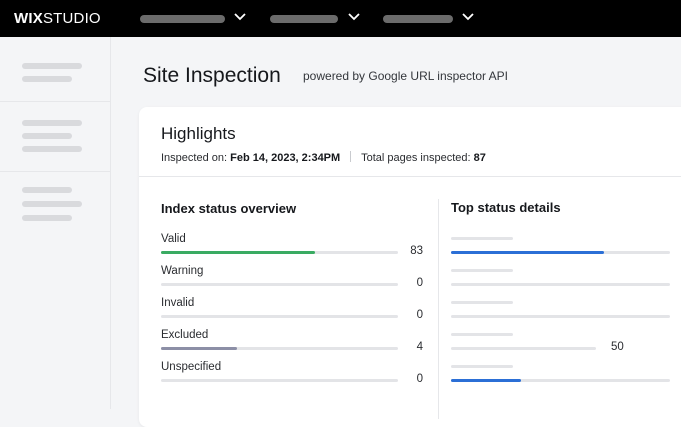  I want to click on status-count: 83, so click(416, 251).